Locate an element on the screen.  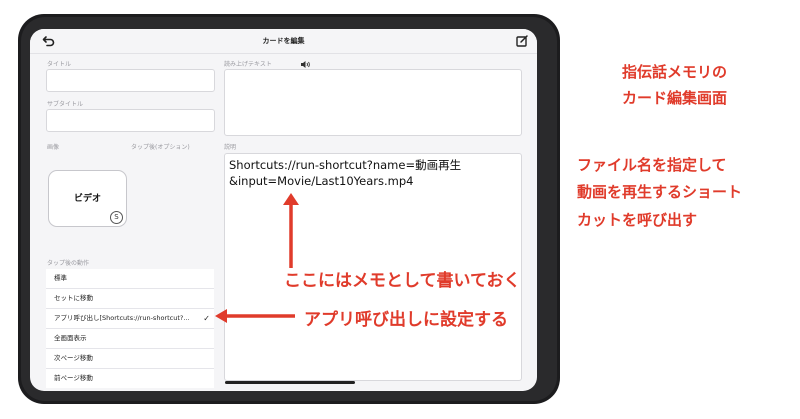
annotation-desc-line2: 動画を再生するショート is located at coordinates (660, 192).